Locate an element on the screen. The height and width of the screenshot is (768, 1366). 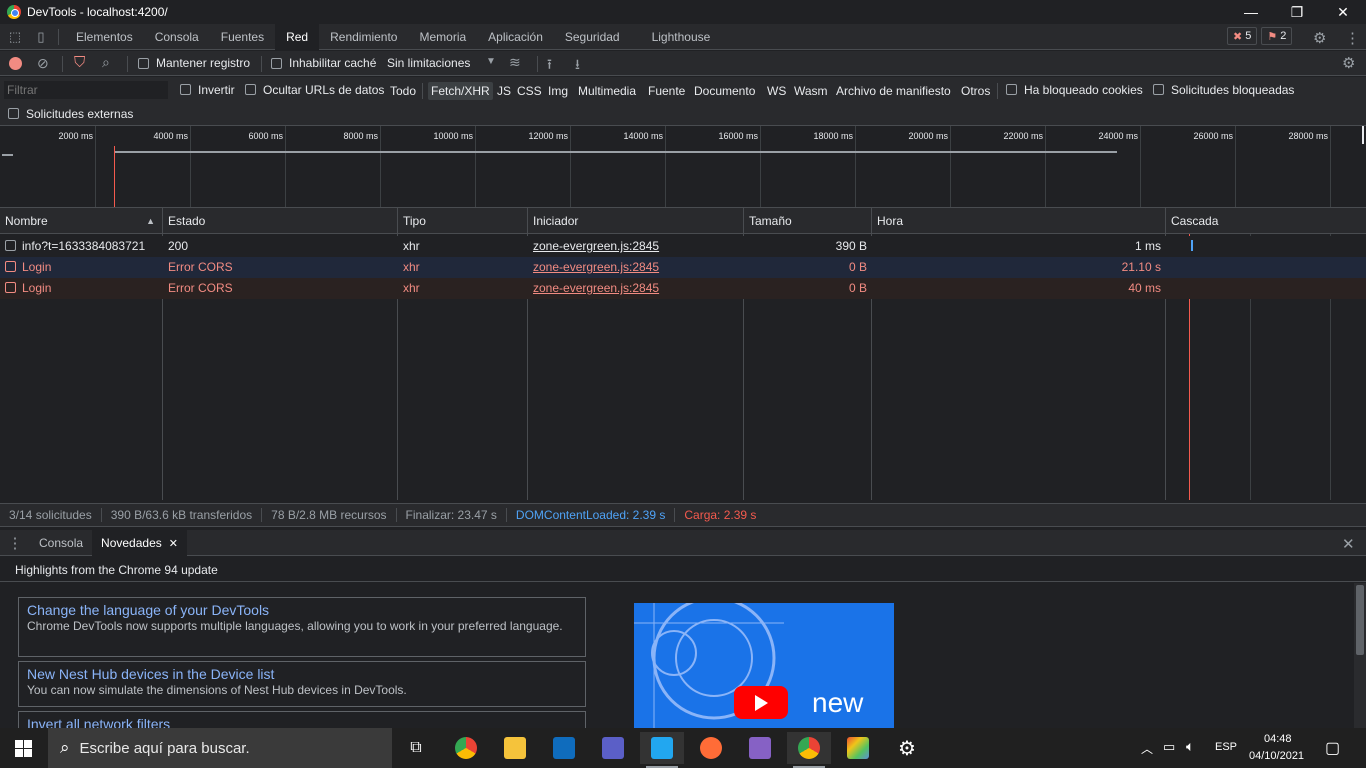
chrome-taskbar-icon is located at coordinates (466, 748).